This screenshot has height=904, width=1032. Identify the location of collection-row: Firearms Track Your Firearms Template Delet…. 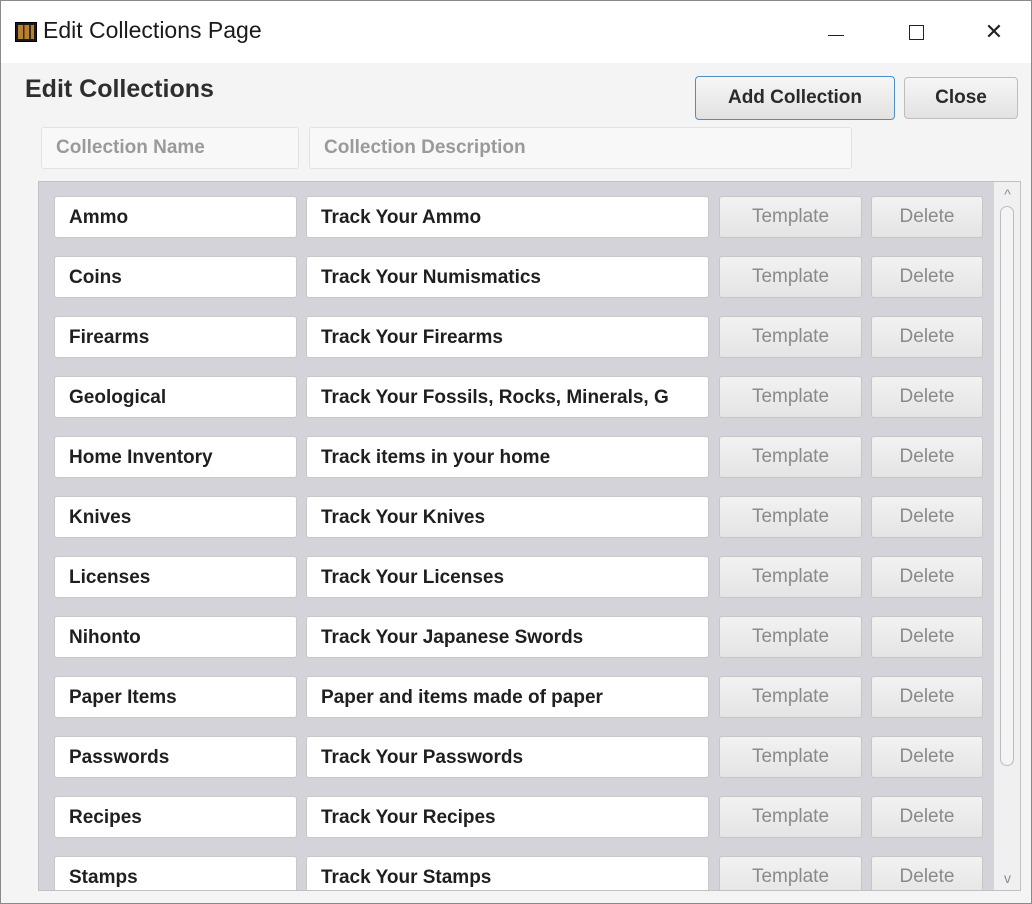
(514, 332).